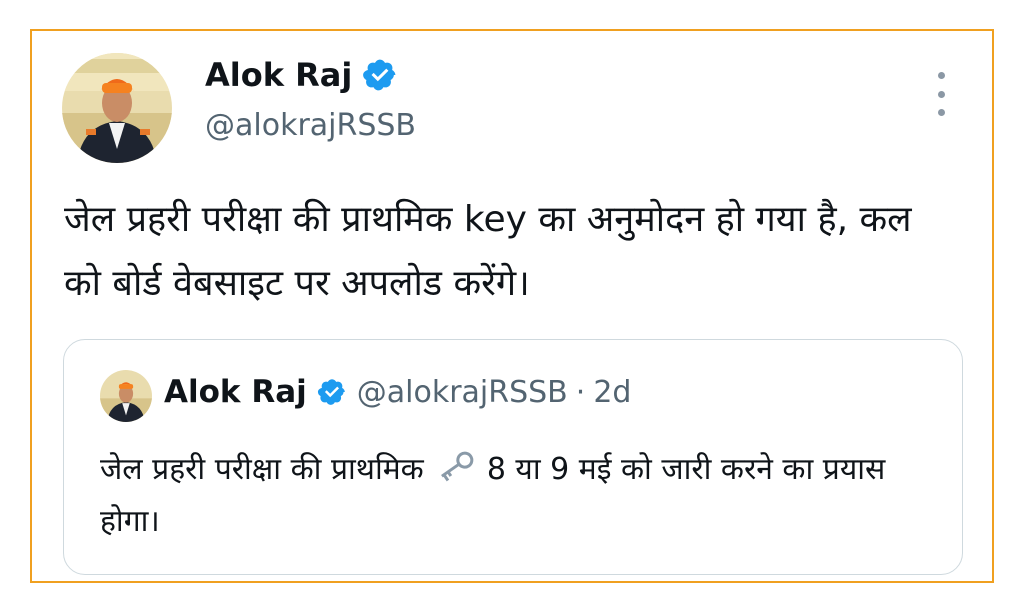  I want to click on quoted-author-name: Alok Raj, so click(235, 392).